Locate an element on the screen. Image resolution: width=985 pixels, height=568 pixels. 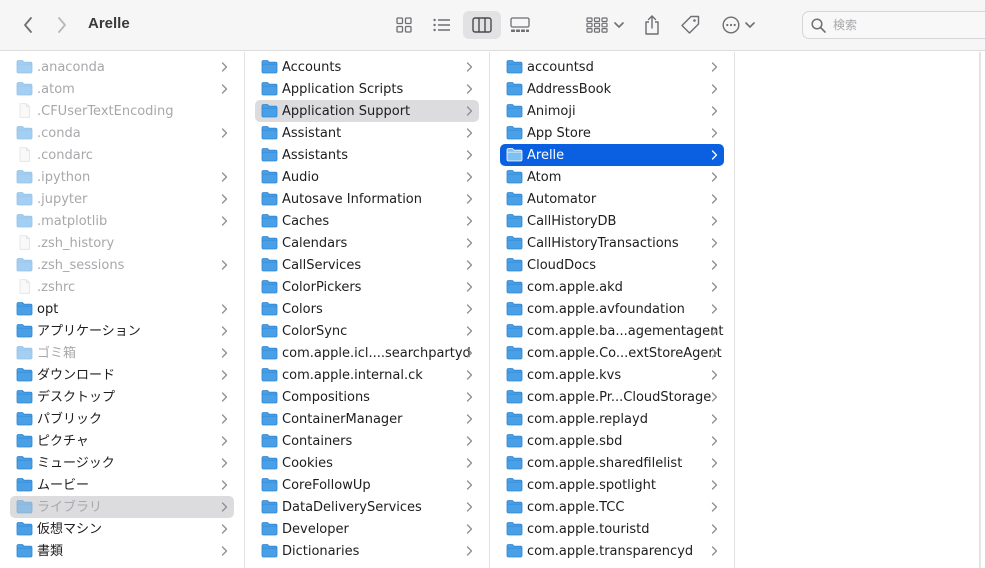
folder-item: Containers is located at coordinates (367, 441).